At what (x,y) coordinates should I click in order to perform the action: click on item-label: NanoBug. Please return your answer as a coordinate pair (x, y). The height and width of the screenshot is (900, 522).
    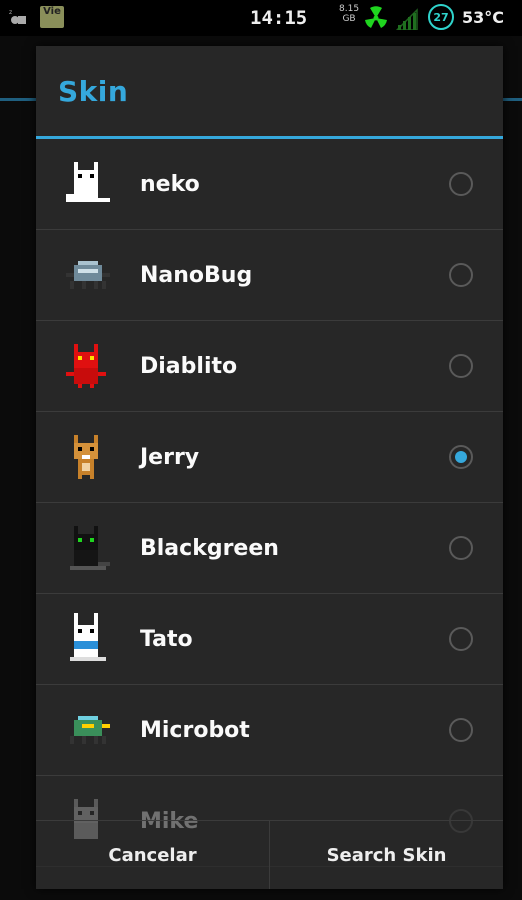
    Looking at the image, I should click on (196, 275).